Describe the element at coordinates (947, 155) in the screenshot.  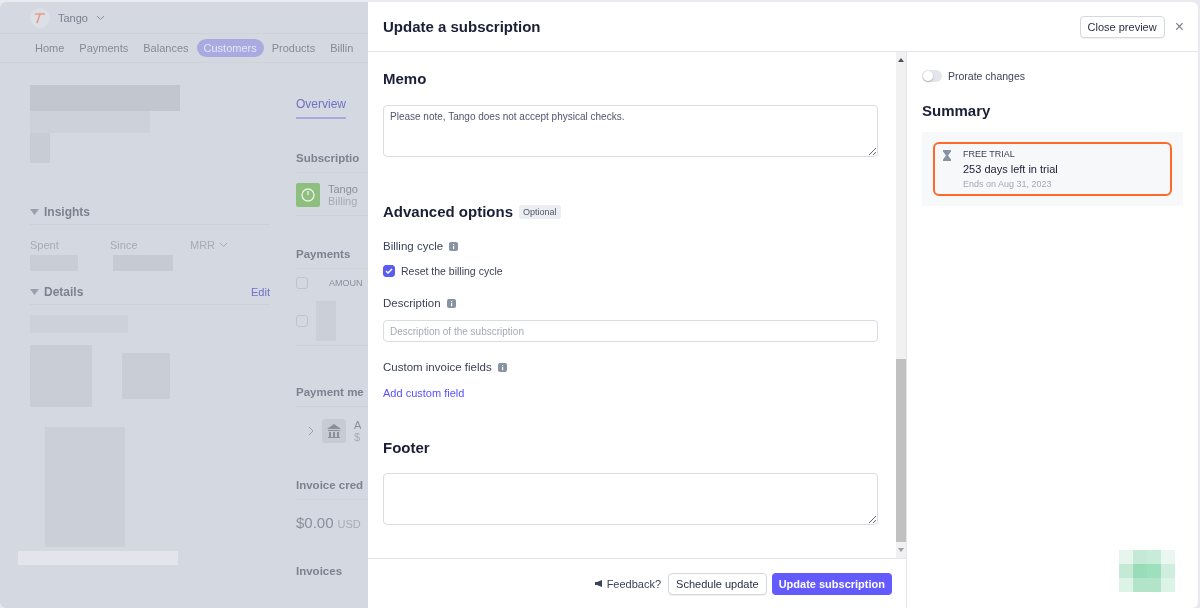
I see `hourglass-icon` at that location.